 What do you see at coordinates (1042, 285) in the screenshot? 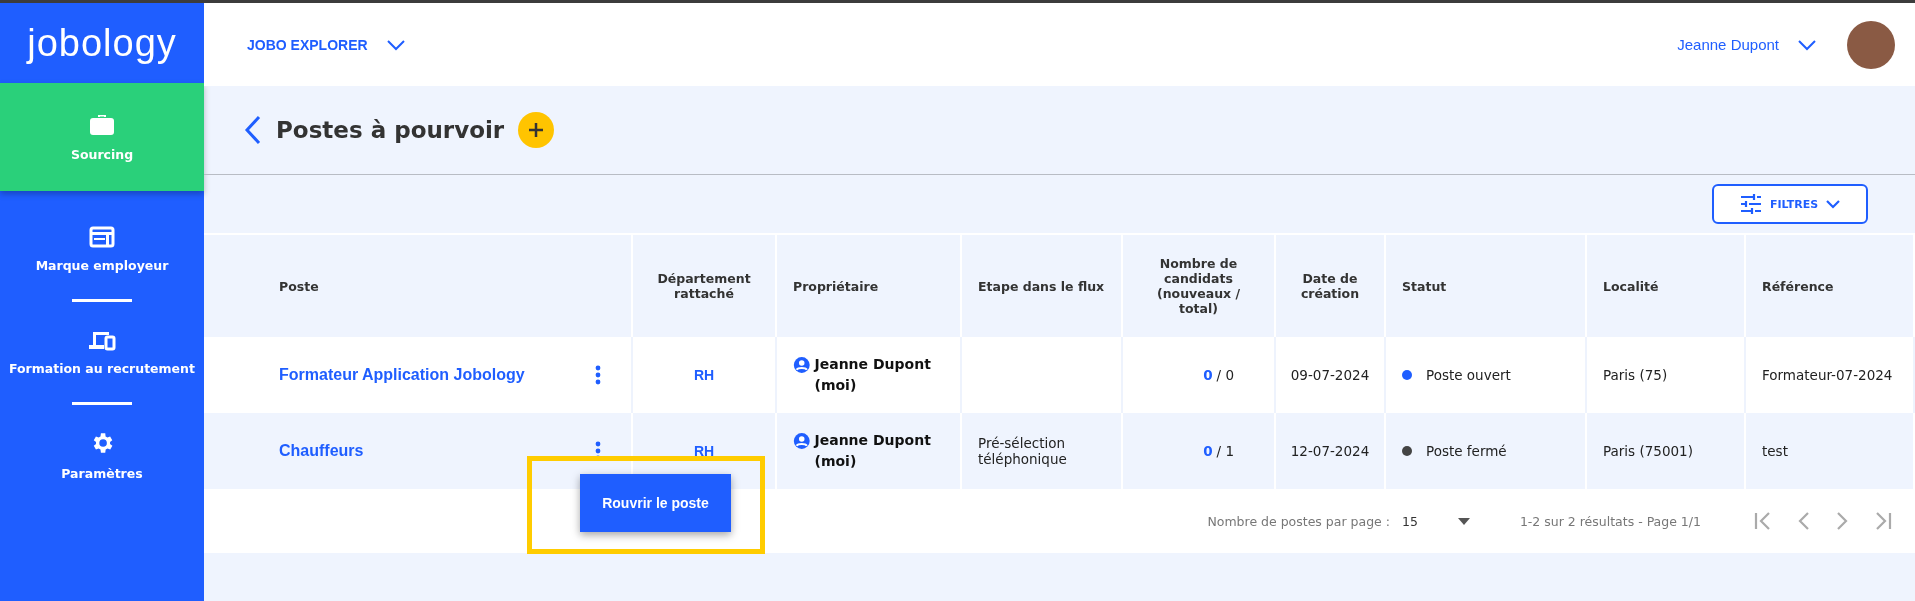
I see `column-header: Etape dans le flux` at bounding box center [1042, 285].